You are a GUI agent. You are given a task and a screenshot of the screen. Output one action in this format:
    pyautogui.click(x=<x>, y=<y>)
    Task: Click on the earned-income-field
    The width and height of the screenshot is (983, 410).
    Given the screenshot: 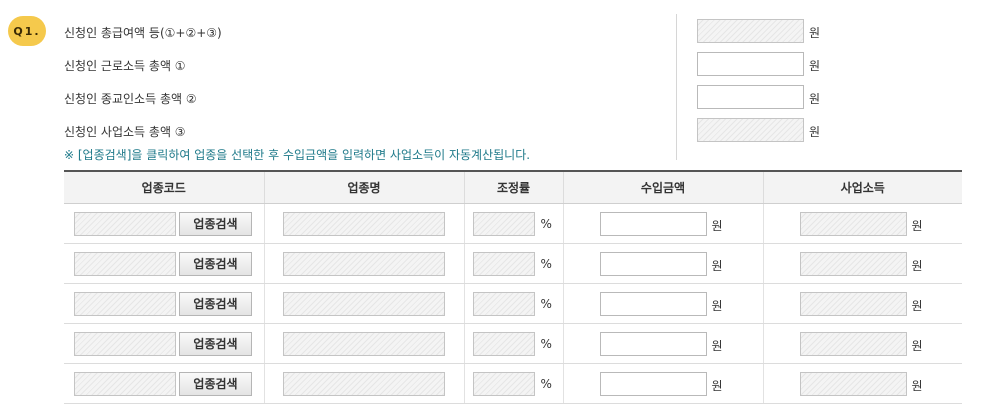 What is the action you would take?
    pyautogui.click(x=750, y=64)
    